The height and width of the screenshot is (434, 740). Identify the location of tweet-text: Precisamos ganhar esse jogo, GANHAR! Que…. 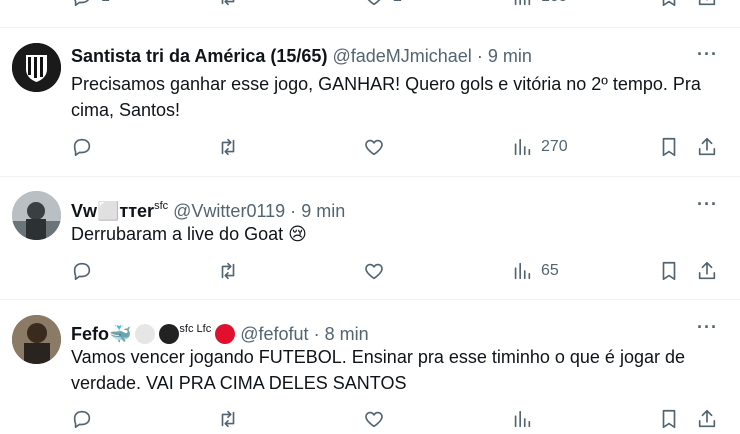
(401, 97).